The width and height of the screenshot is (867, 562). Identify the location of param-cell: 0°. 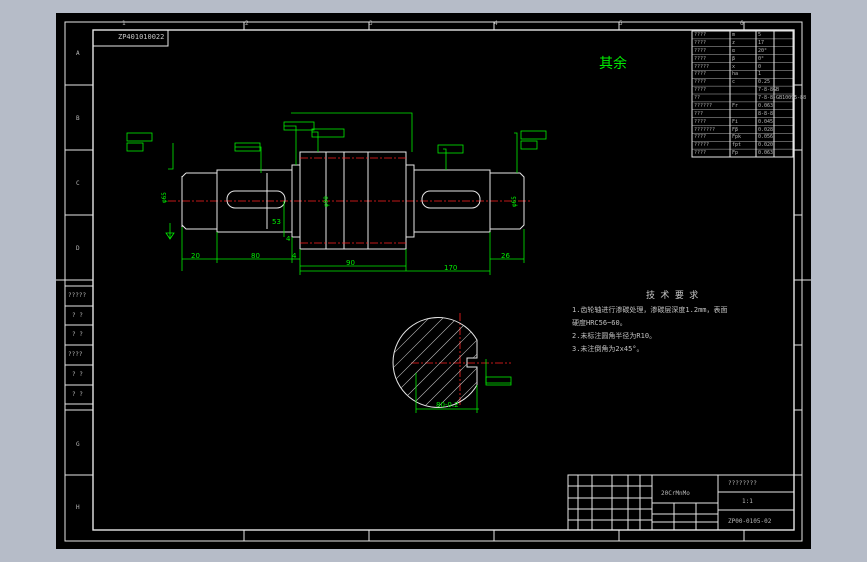
(761, 58).